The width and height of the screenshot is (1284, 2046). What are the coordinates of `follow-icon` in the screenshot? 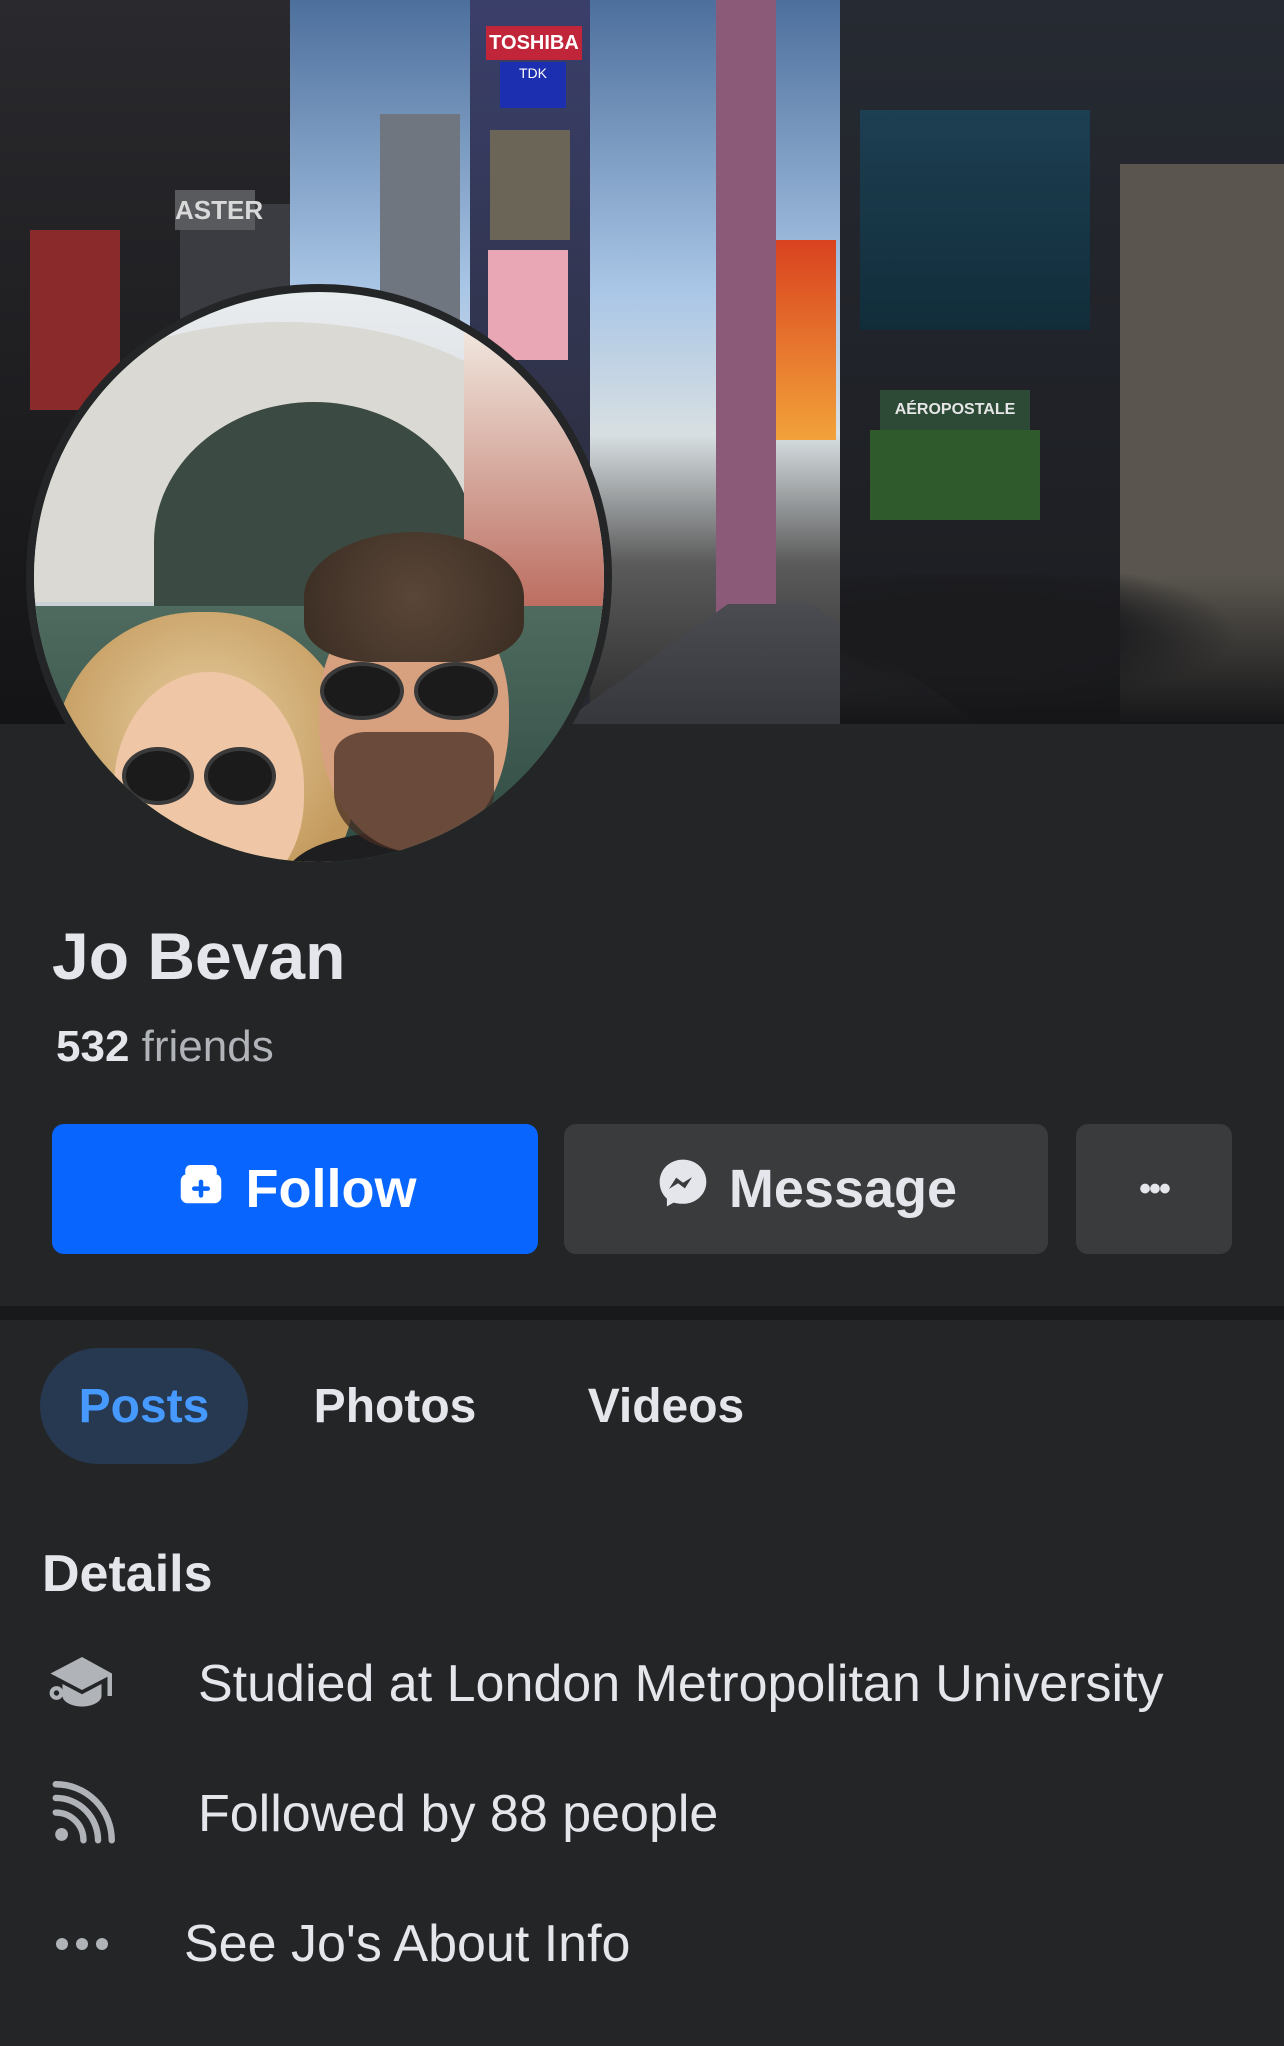 It's located at (201, 1189).